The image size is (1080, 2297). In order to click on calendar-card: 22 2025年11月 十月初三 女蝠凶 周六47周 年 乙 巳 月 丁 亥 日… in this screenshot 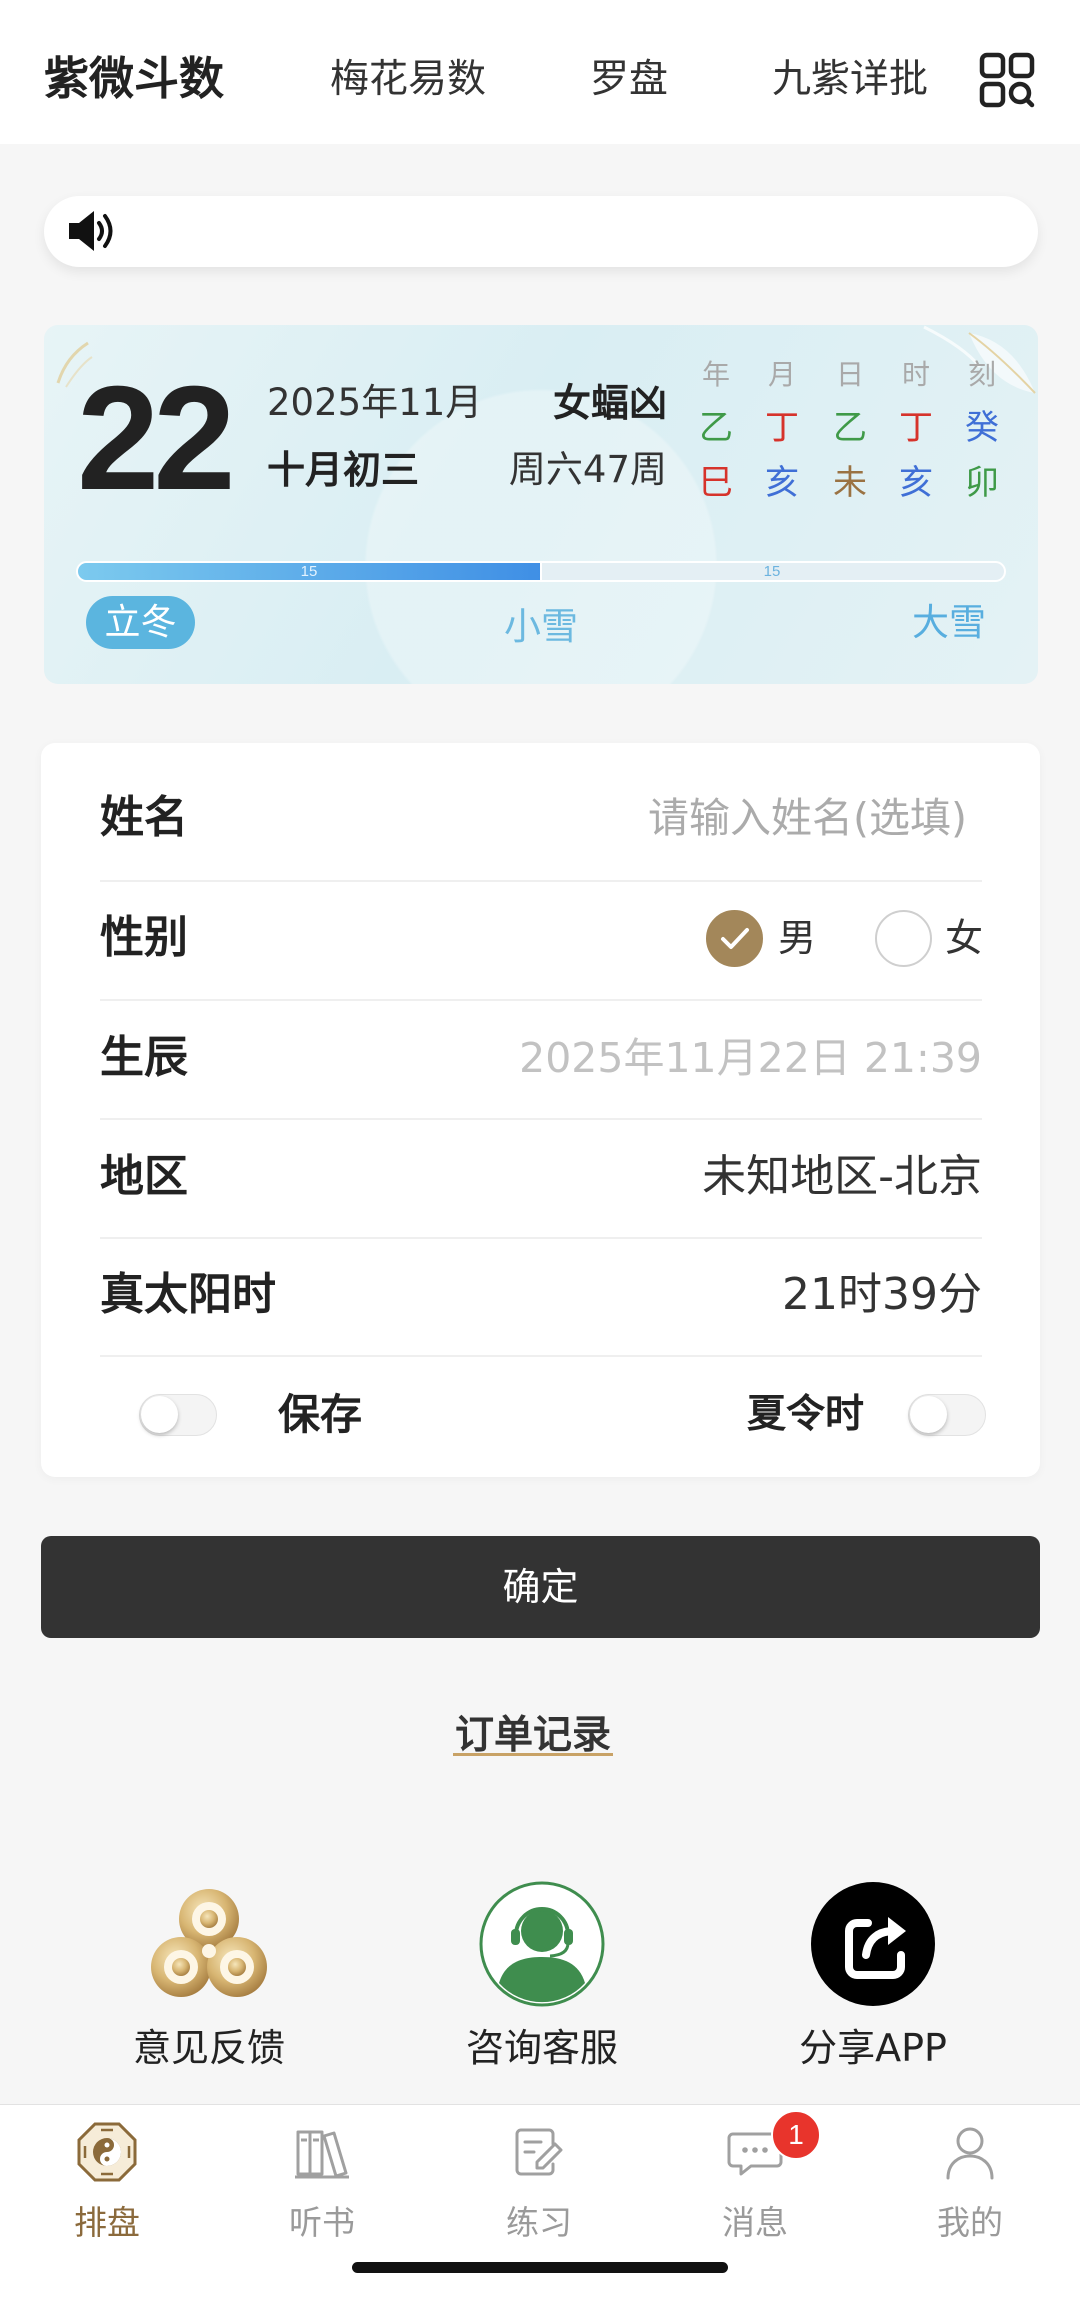, I will do `click(541, 504)`.